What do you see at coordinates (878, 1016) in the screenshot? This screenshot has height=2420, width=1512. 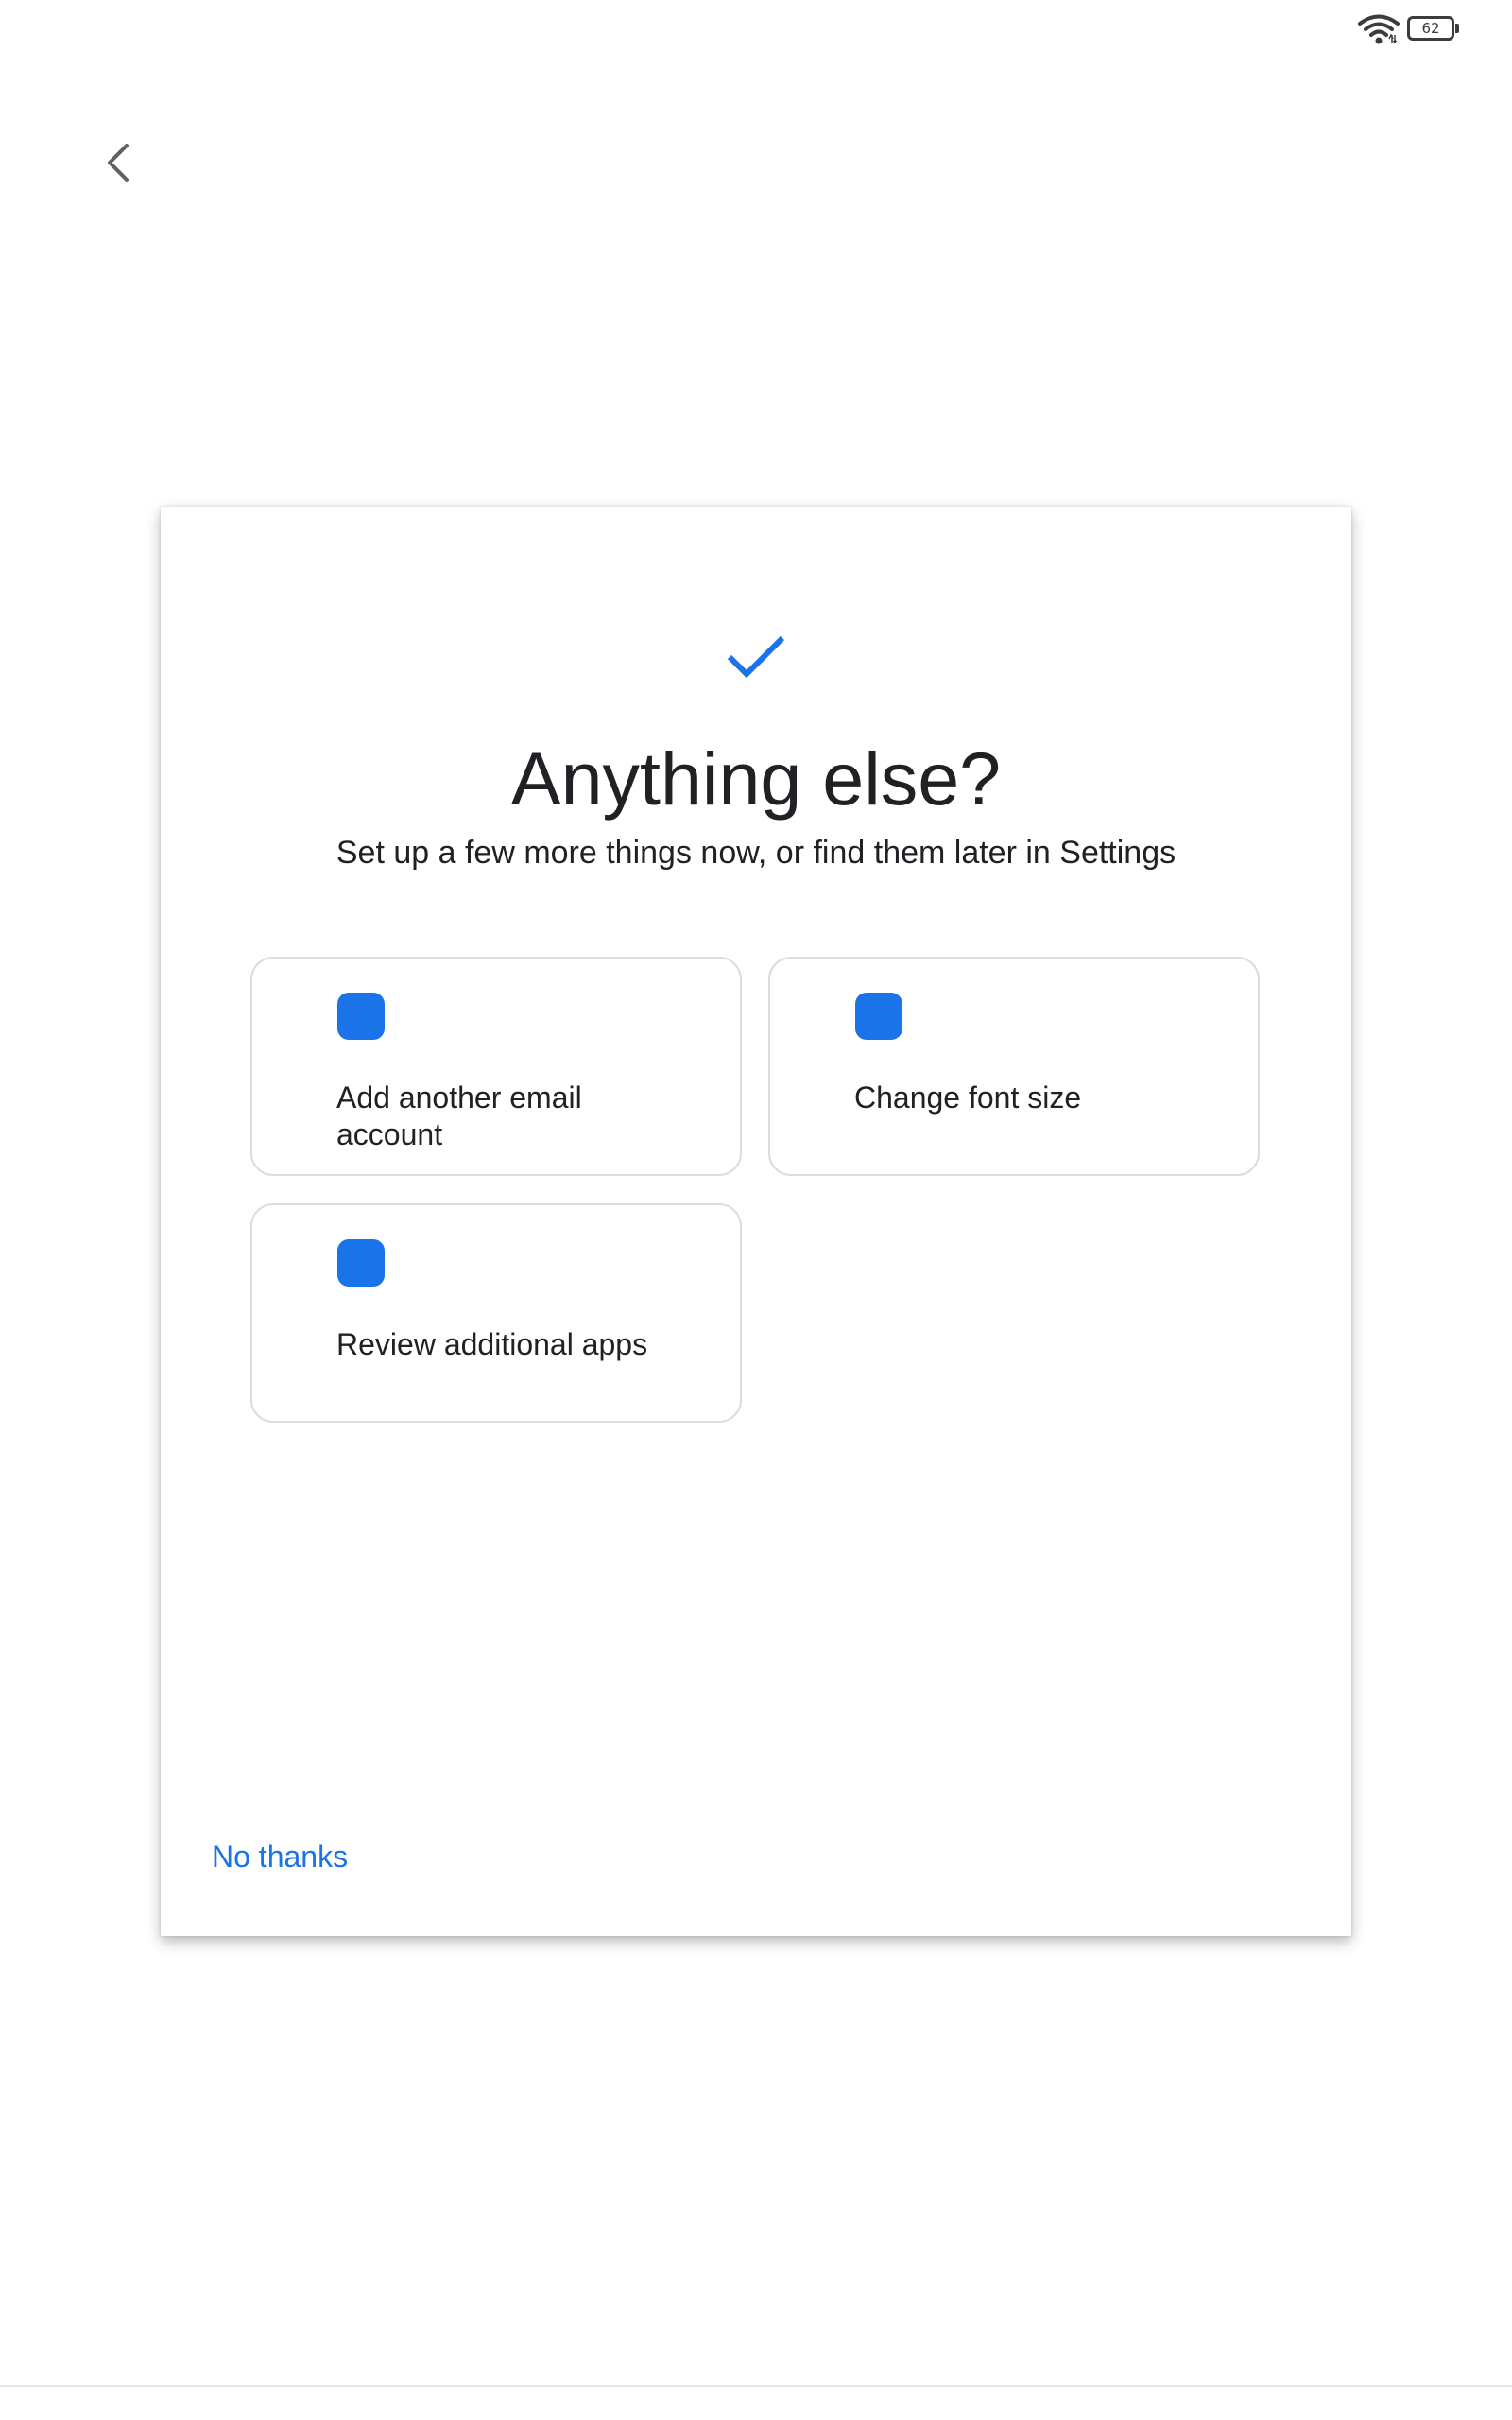 I see `font-size-icon` at bounding box center [878, 1016].